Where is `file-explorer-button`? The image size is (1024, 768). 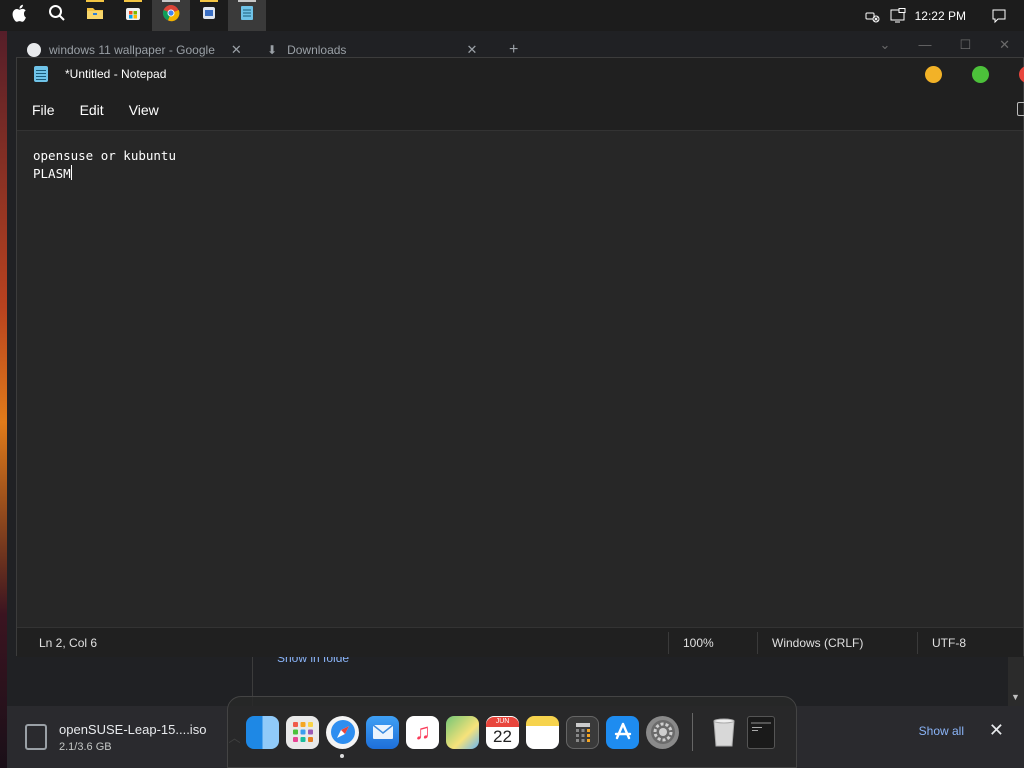 file-explorer-button is located at coordinates (95, 15).